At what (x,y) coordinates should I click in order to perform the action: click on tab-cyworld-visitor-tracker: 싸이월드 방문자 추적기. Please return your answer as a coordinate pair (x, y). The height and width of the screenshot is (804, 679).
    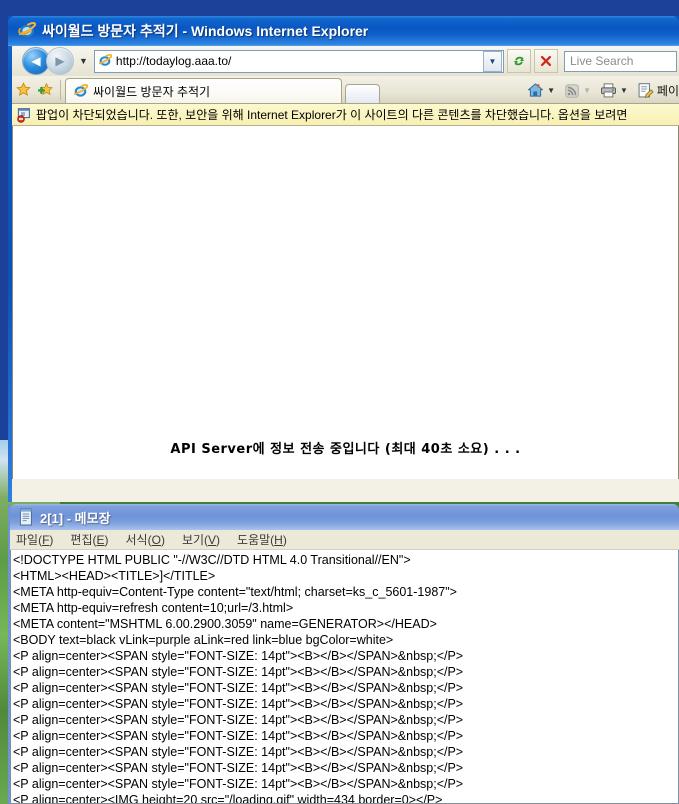
    Looking at the image, I should click on (203, 90).